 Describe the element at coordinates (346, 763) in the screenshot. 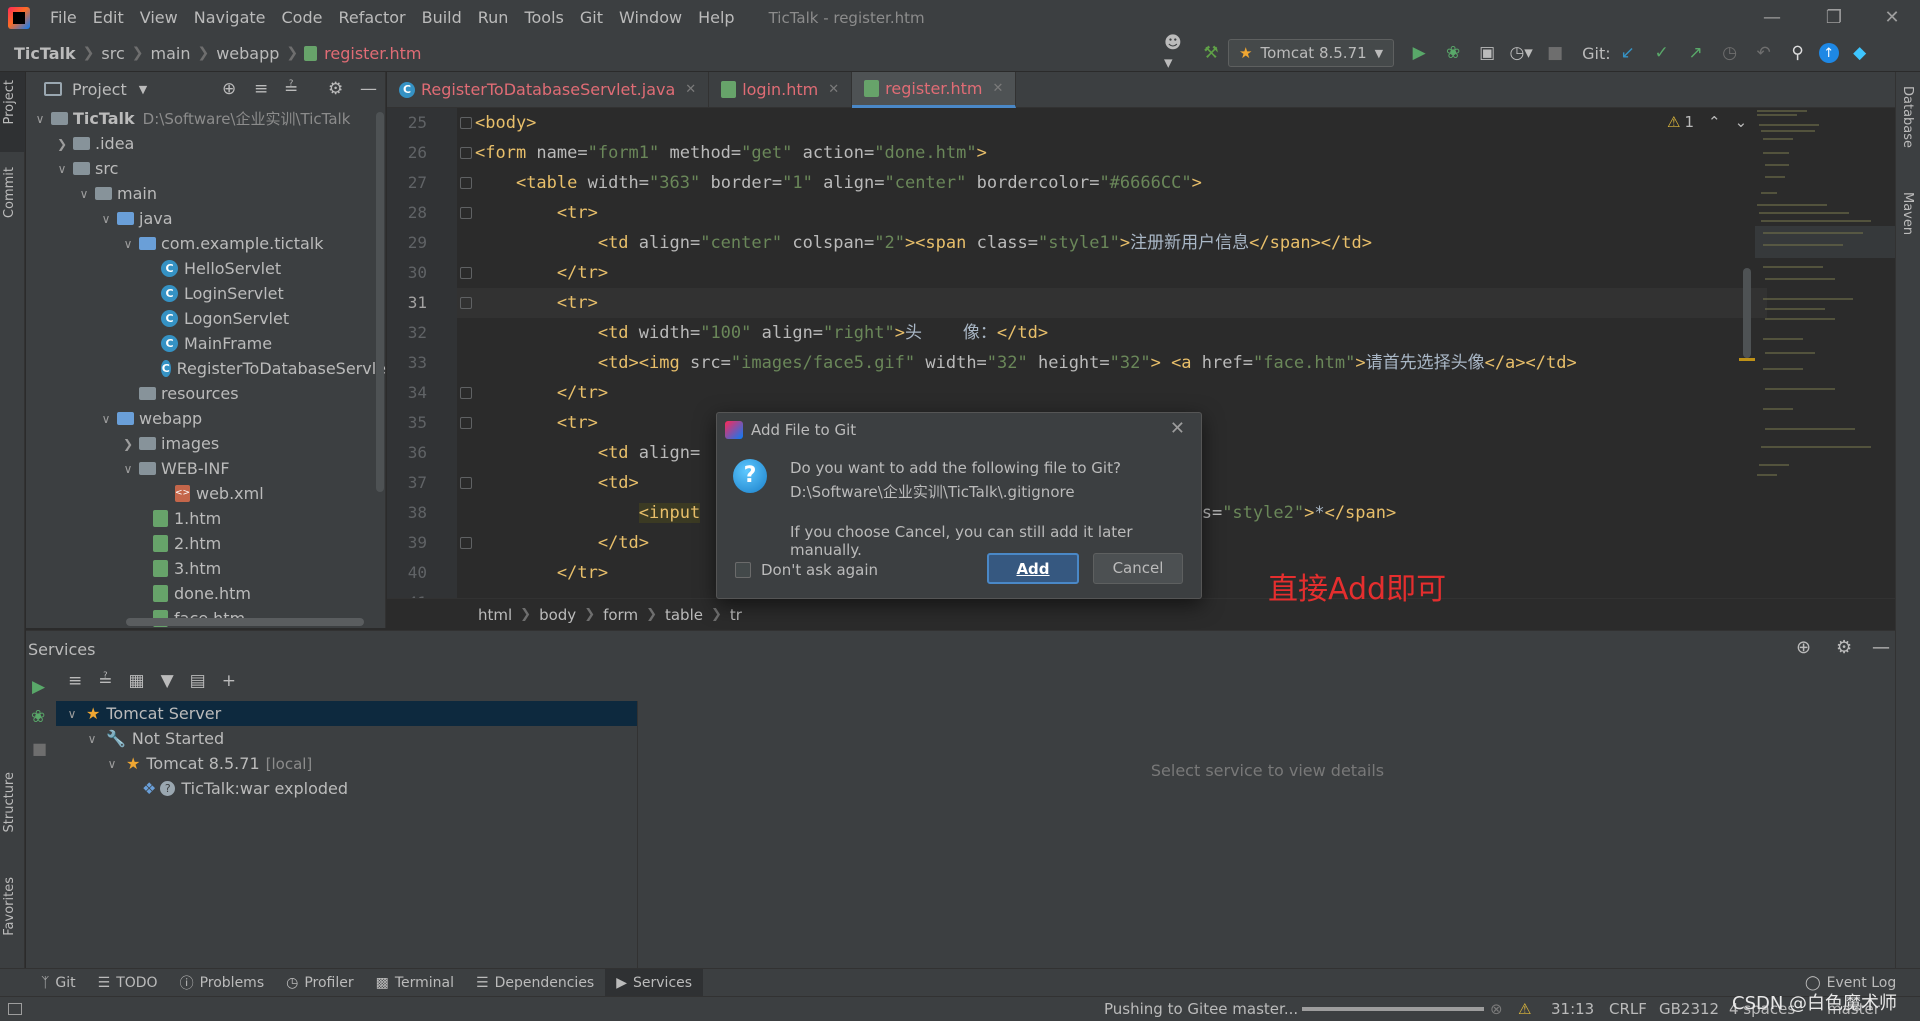

I see `service-tomcat-instance: ∨ ★ Tomcat 8.5.71 [local]` at that location.